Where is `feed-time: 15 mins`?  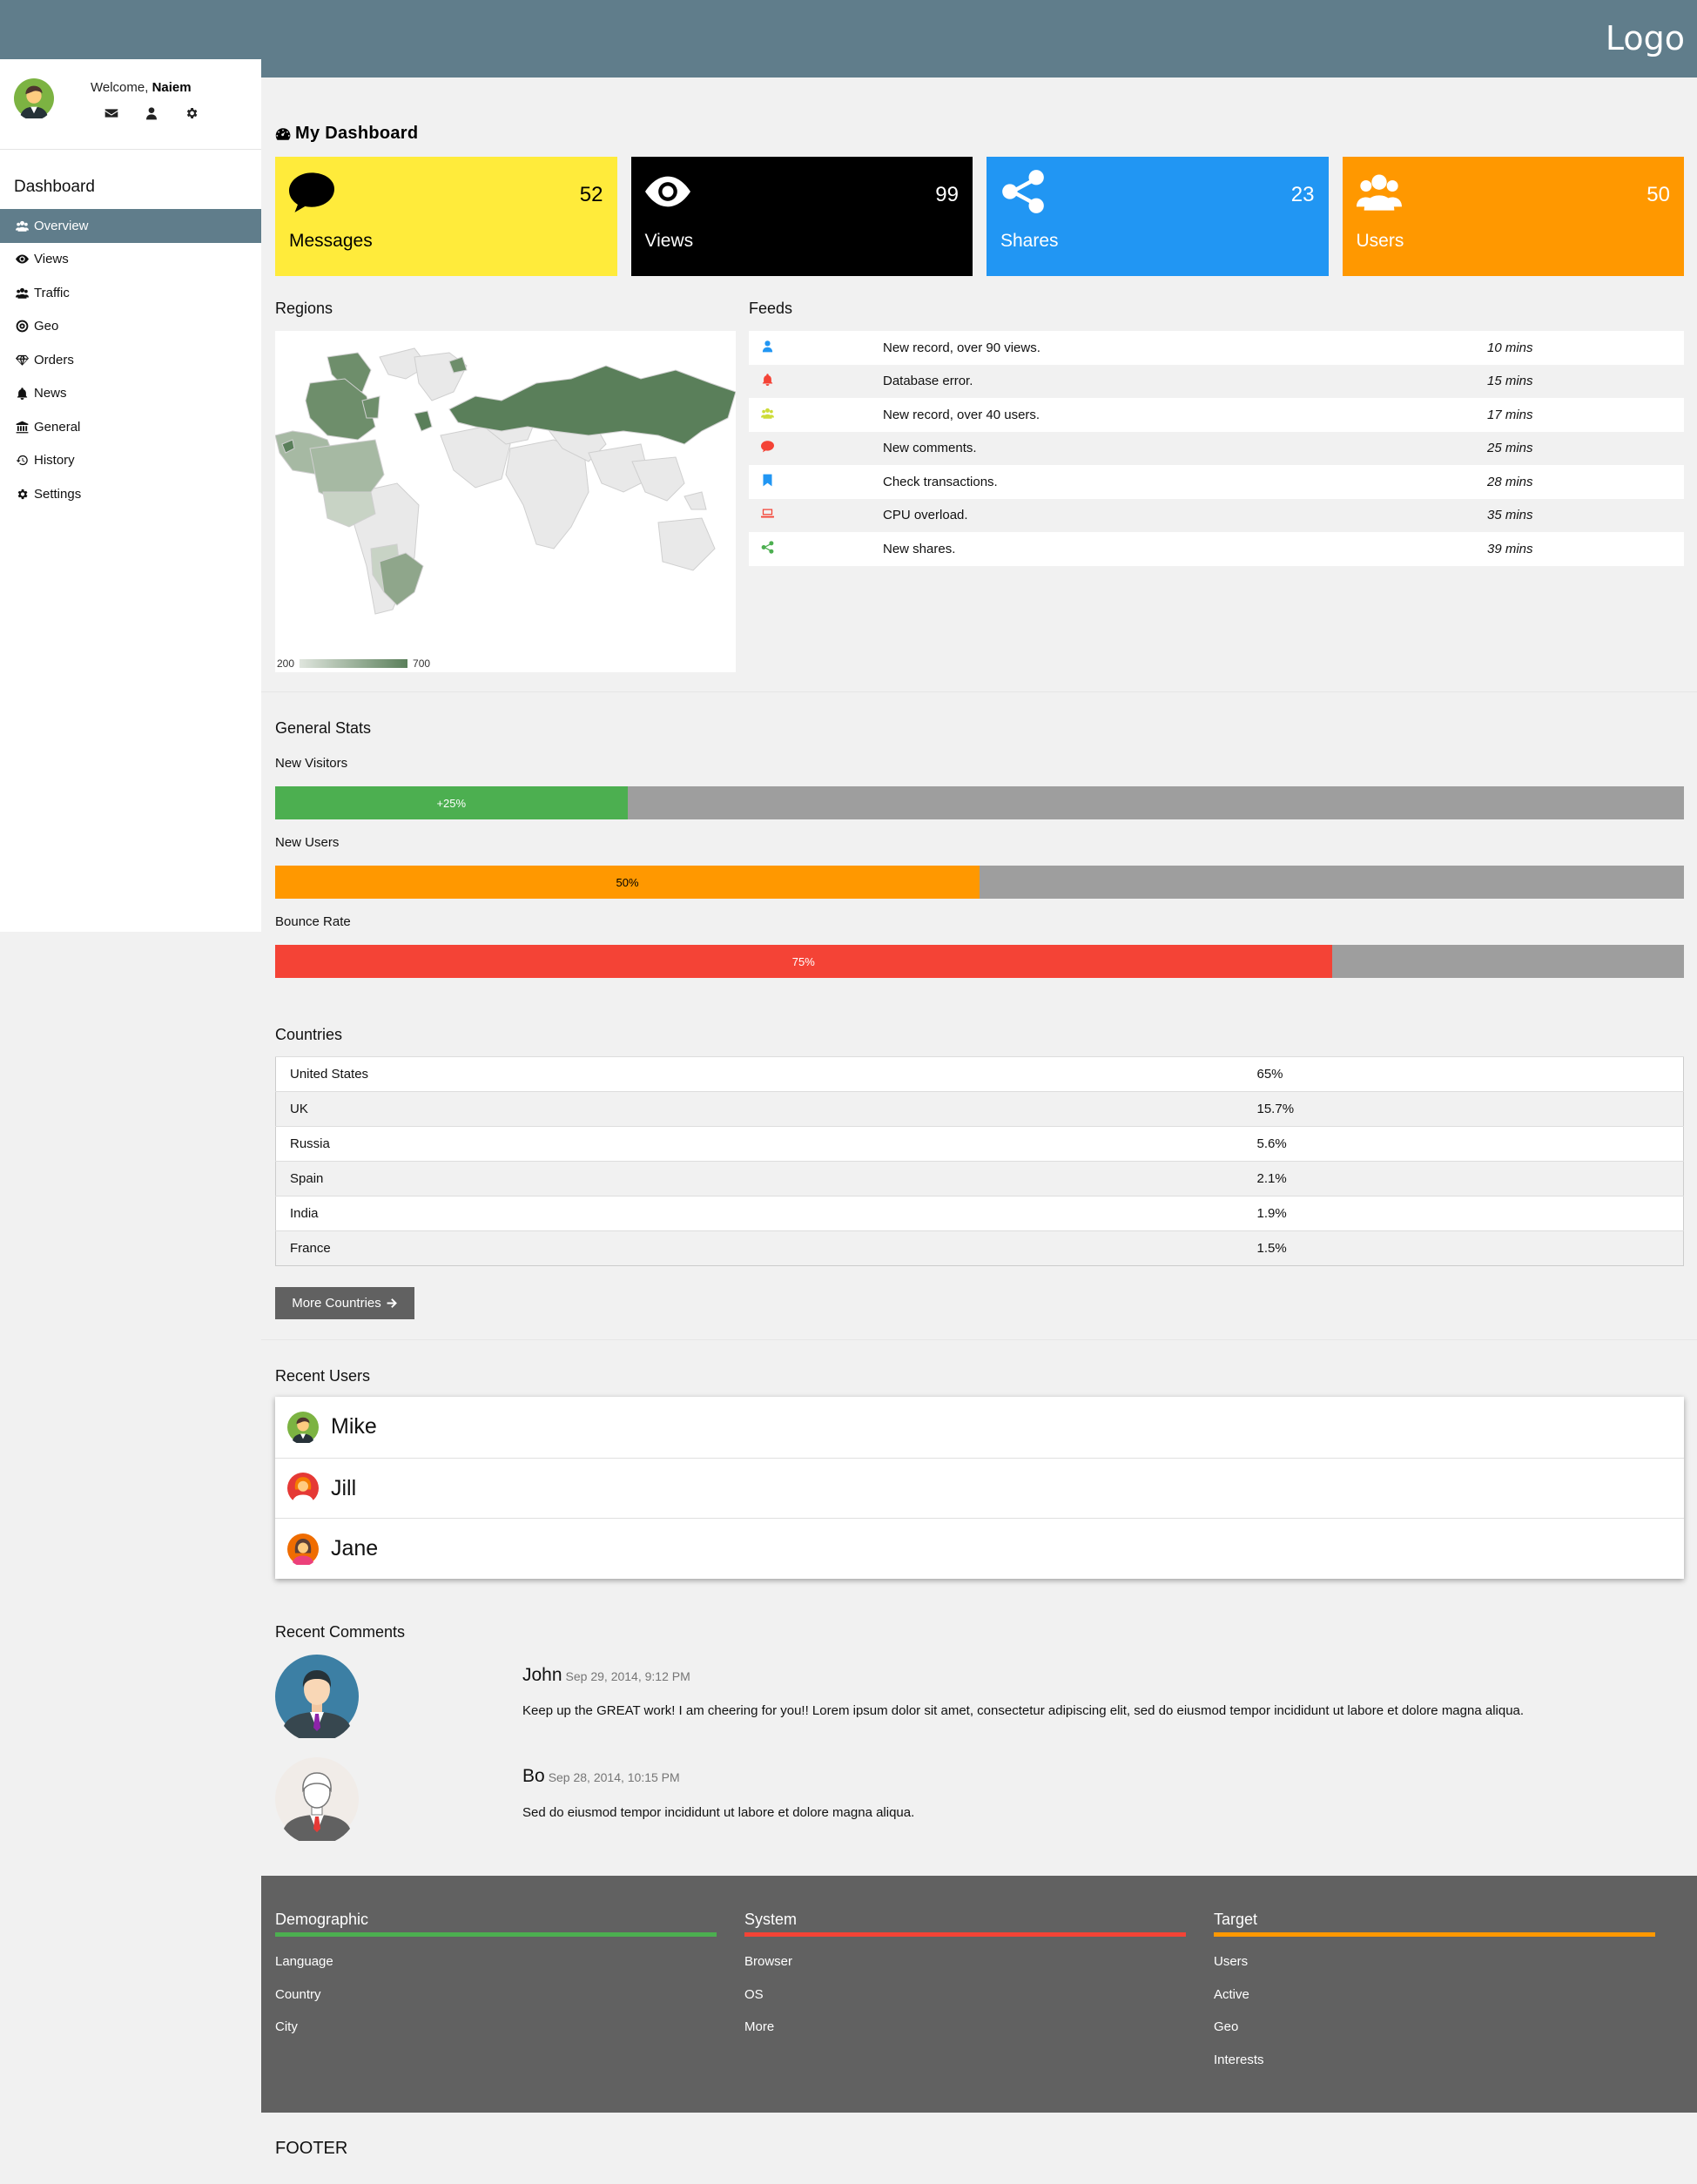 feed-time: 15 mins is located at coordinates (1510, 381).